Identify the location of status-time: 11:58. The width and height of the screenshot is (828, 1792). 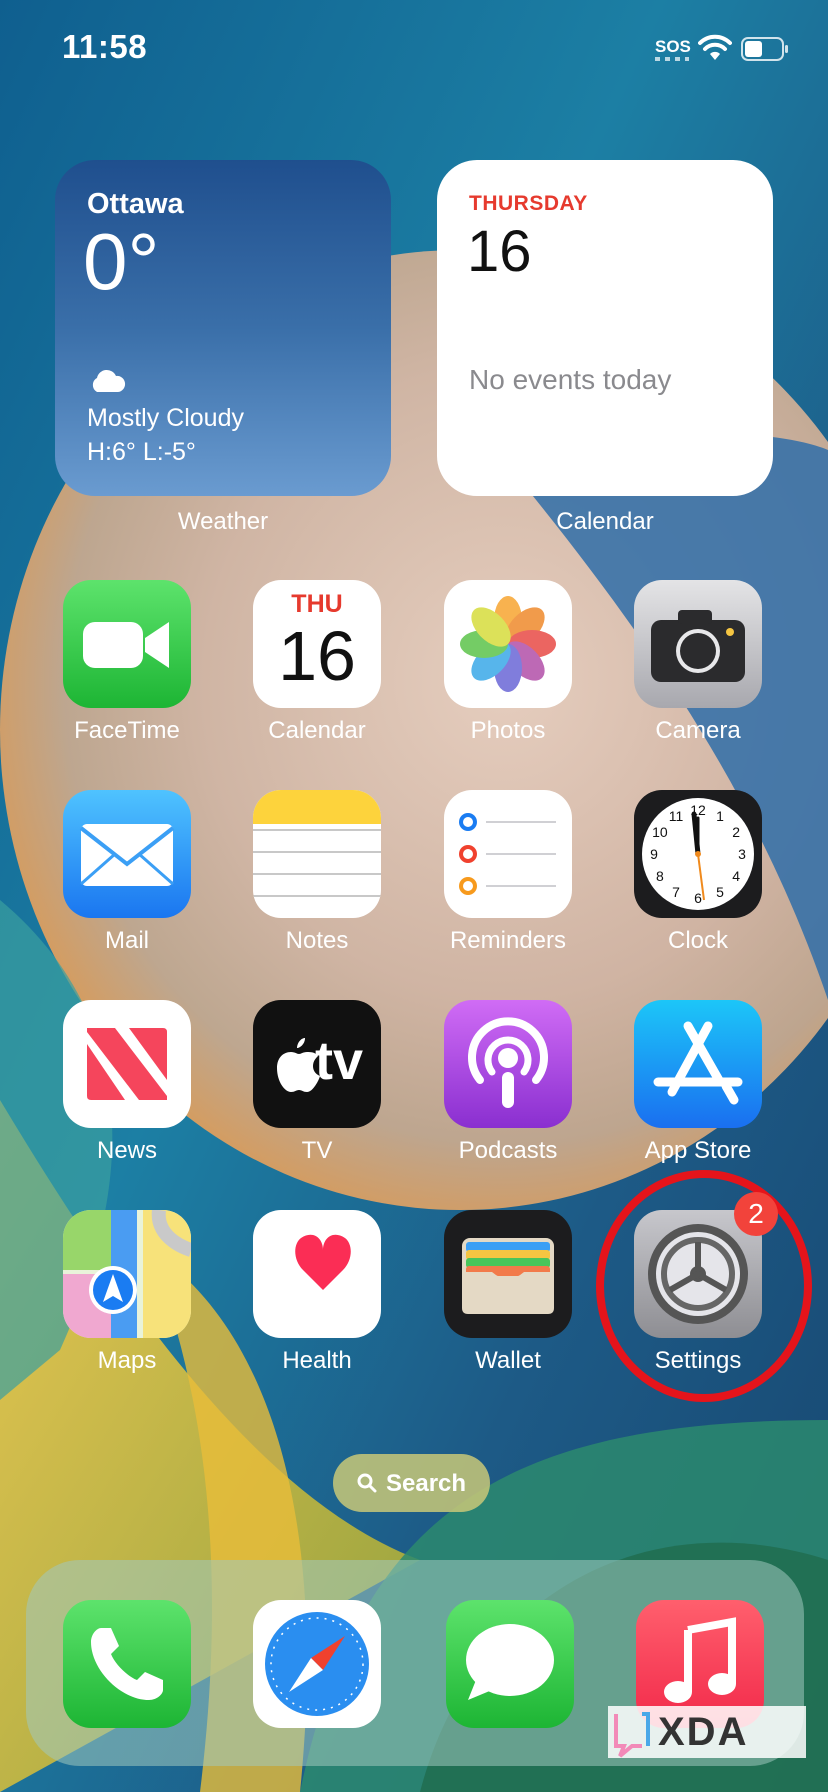
(105, 46).